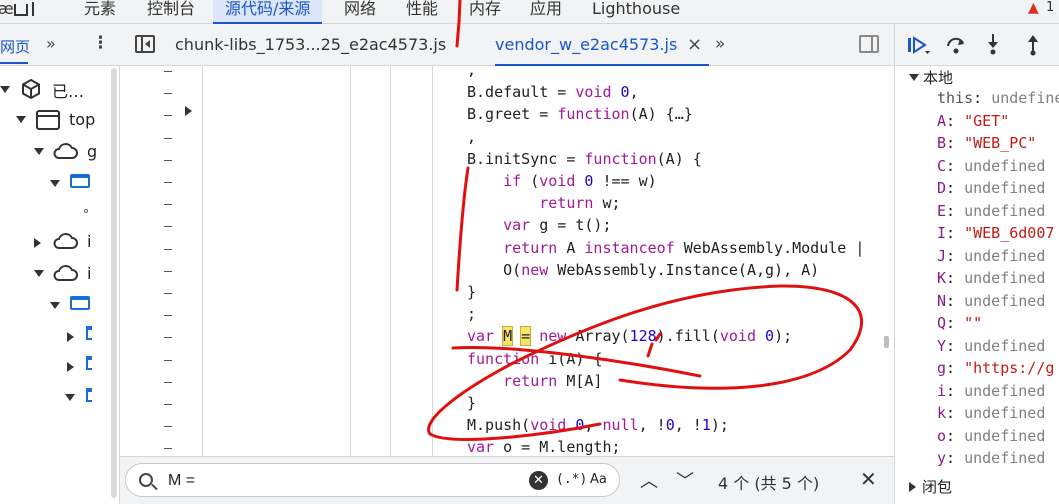 This screenshot has width=1059, height=504. I want to click on scope-variable: o: undefined, so click(991, 436).